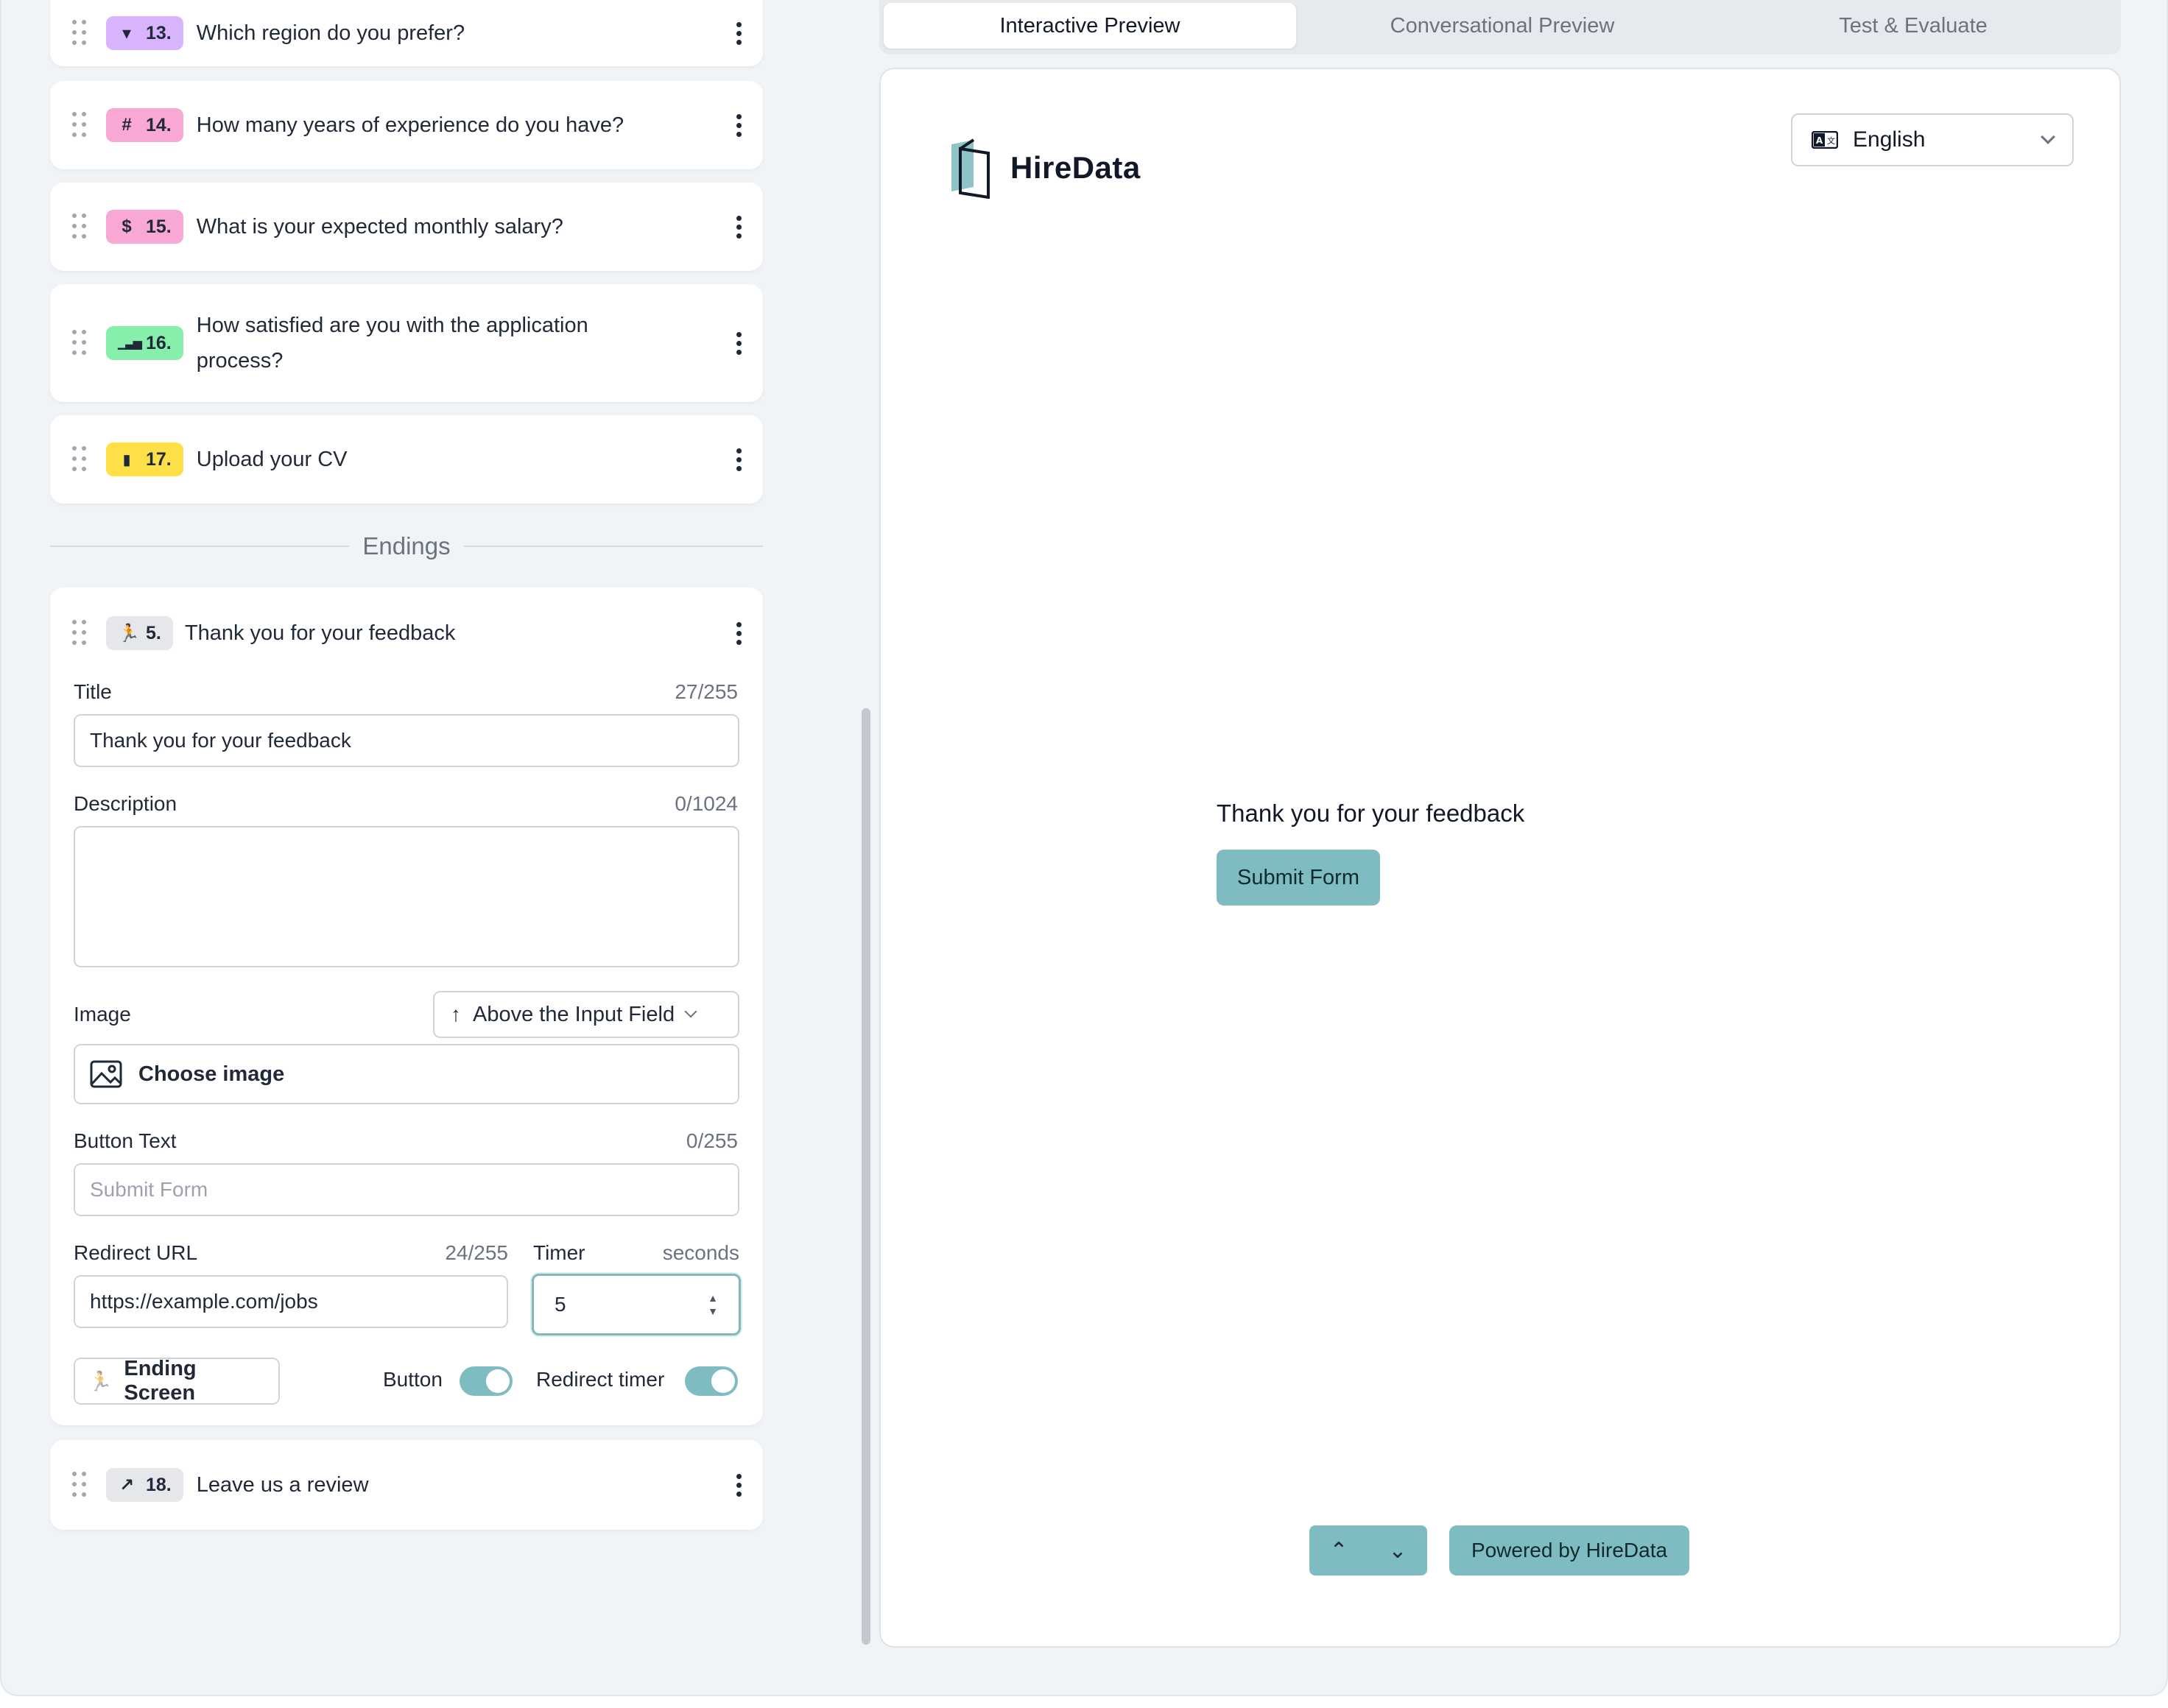 The height and width of the screenshot is (1708, 2168). What do you see at coordinates (459, 226) in the screenshot?
I see `question-title: What is your expected monthly salary?` at bounding box center [459, 226].